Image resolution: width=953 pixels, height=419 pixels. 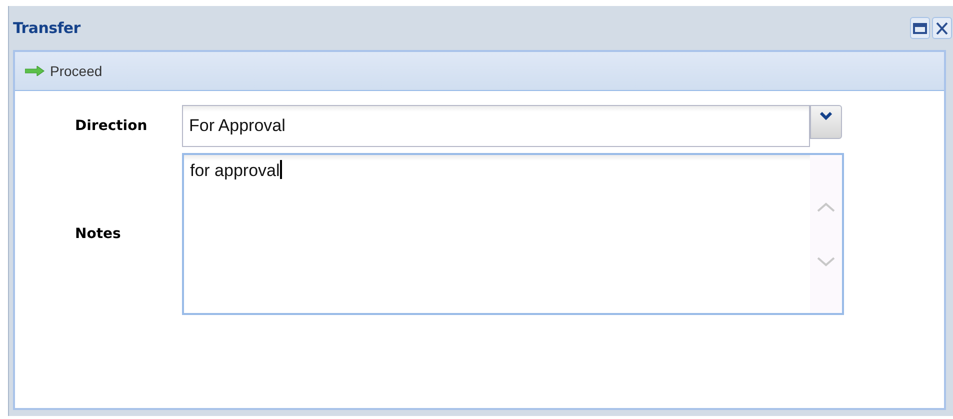 I want to click on caret-icon, so click(x=826, y=116).